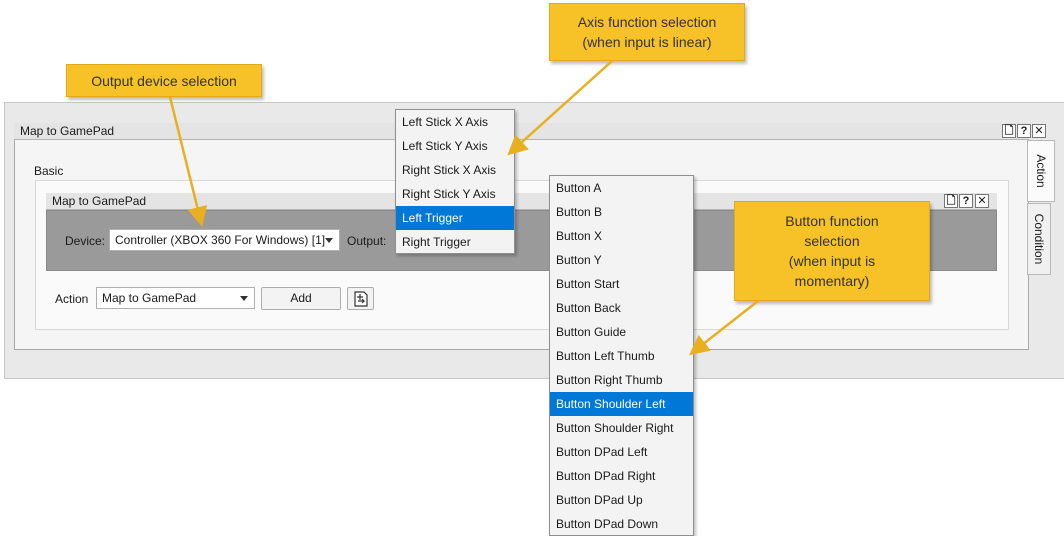 Image resolution: width=1064 pixels, height=536 pixels. Describe the element at coordinates (724, 328) in the screenshot. I see `arrow-to-button-menu` at that location.